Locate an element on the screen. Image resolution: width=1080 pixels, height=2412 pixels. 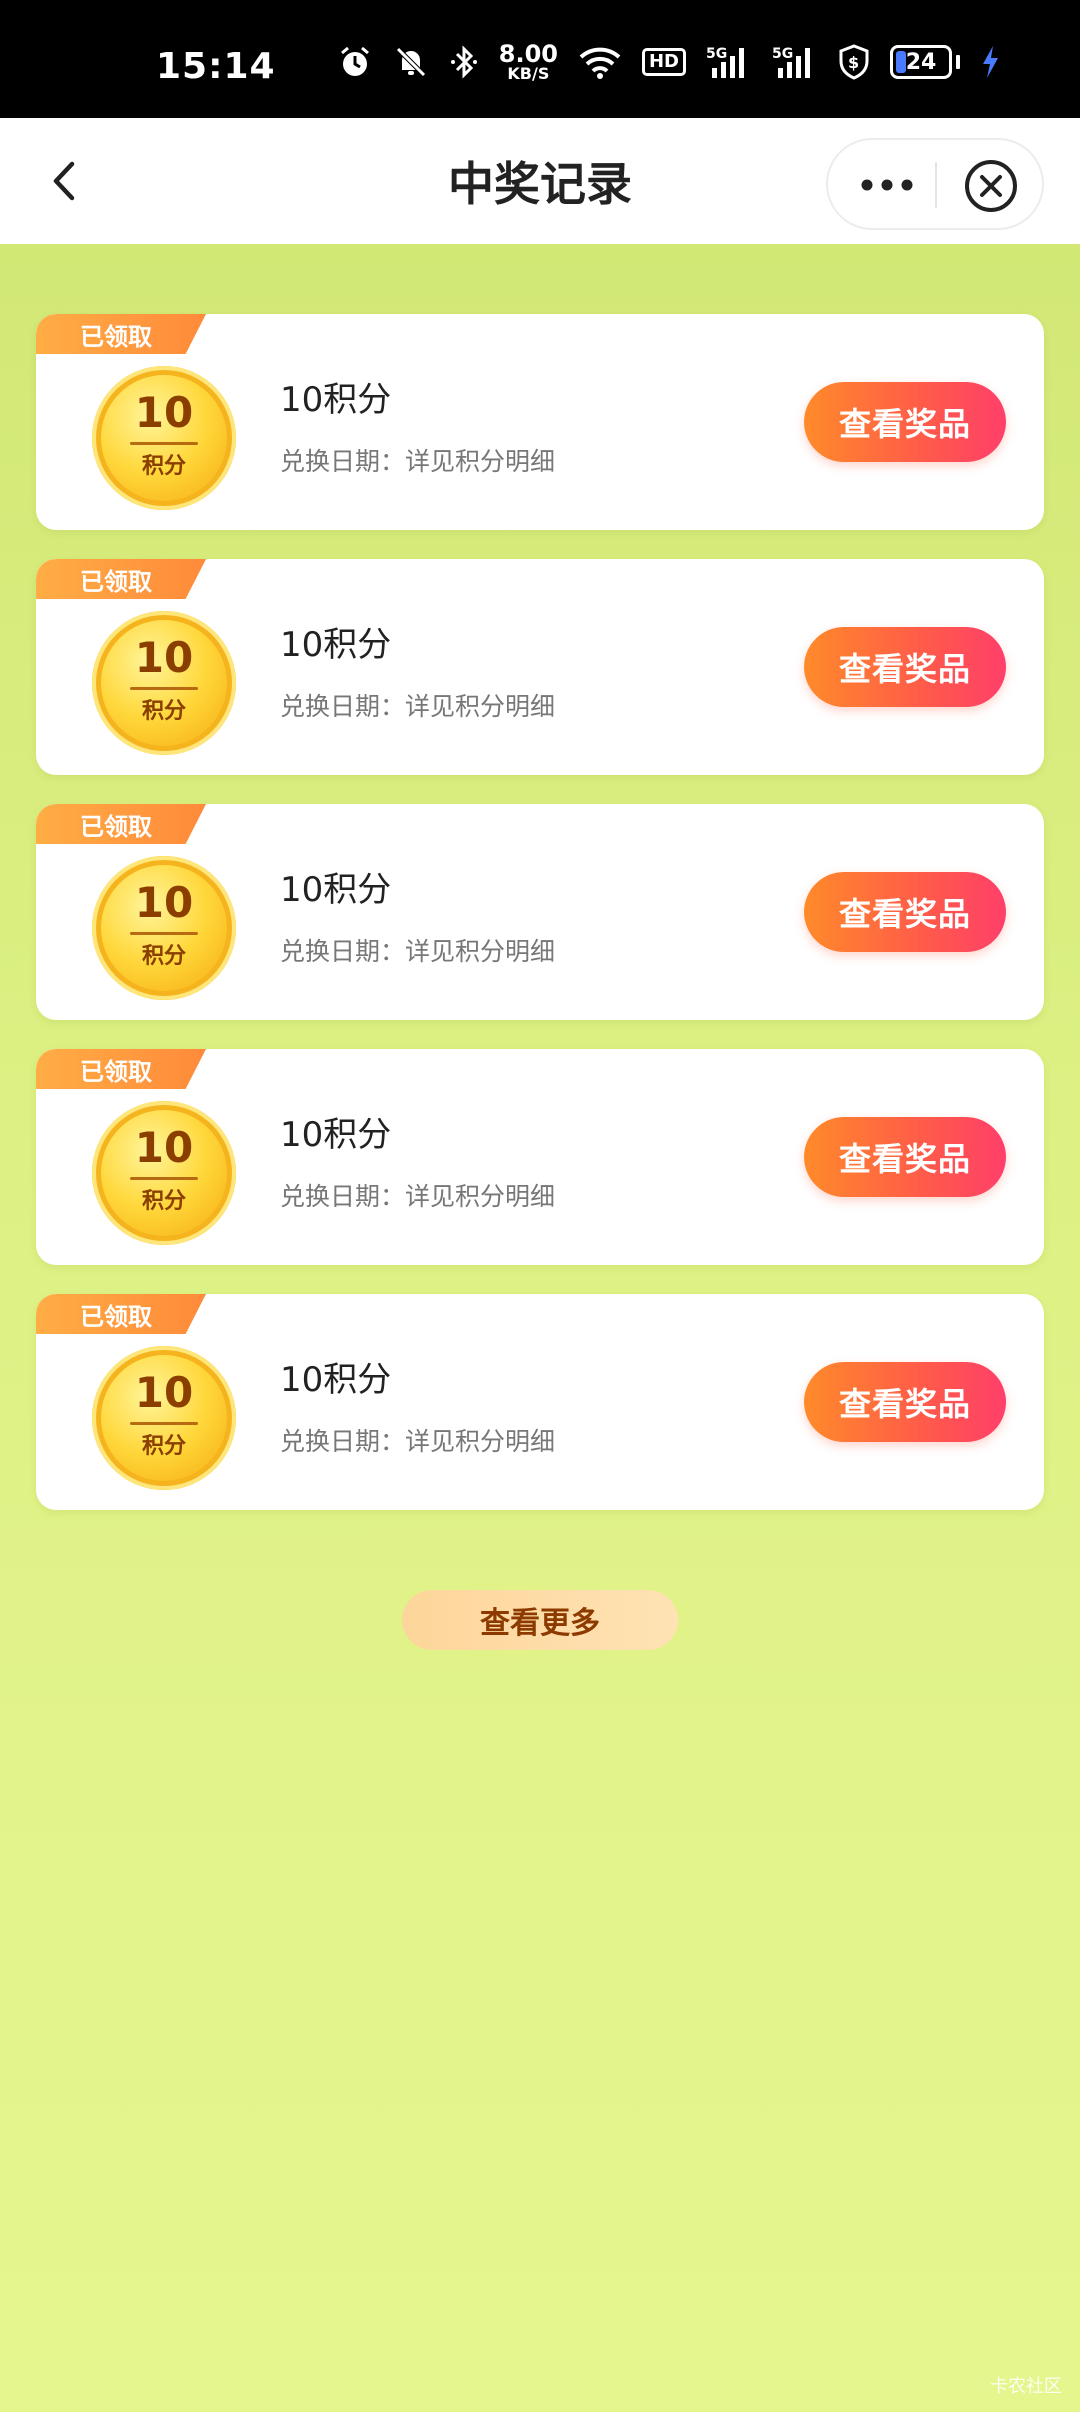
watermark: 卡农社区 is located at coordinates (1026, 2386).